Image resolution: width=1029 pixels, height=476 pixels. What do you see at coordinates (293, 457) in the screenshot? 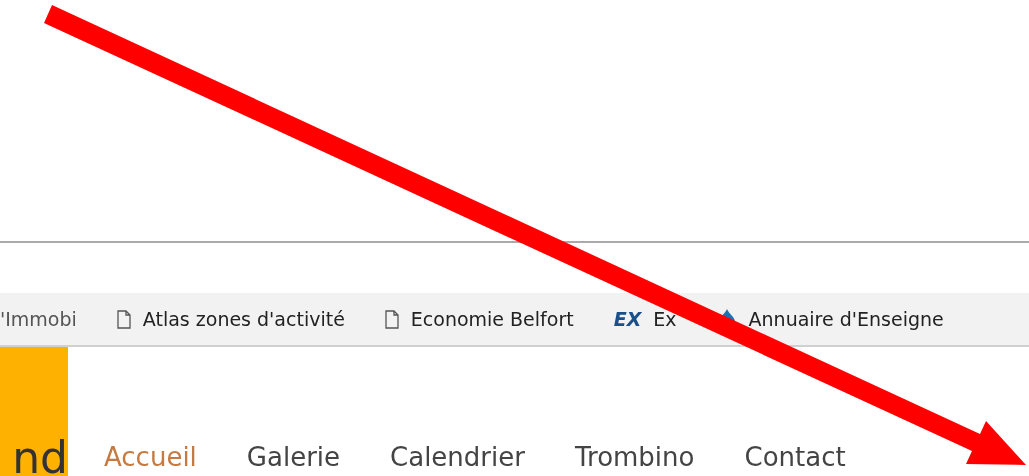
I see `nav-link: Galerie` at bounding box center [293, 457].